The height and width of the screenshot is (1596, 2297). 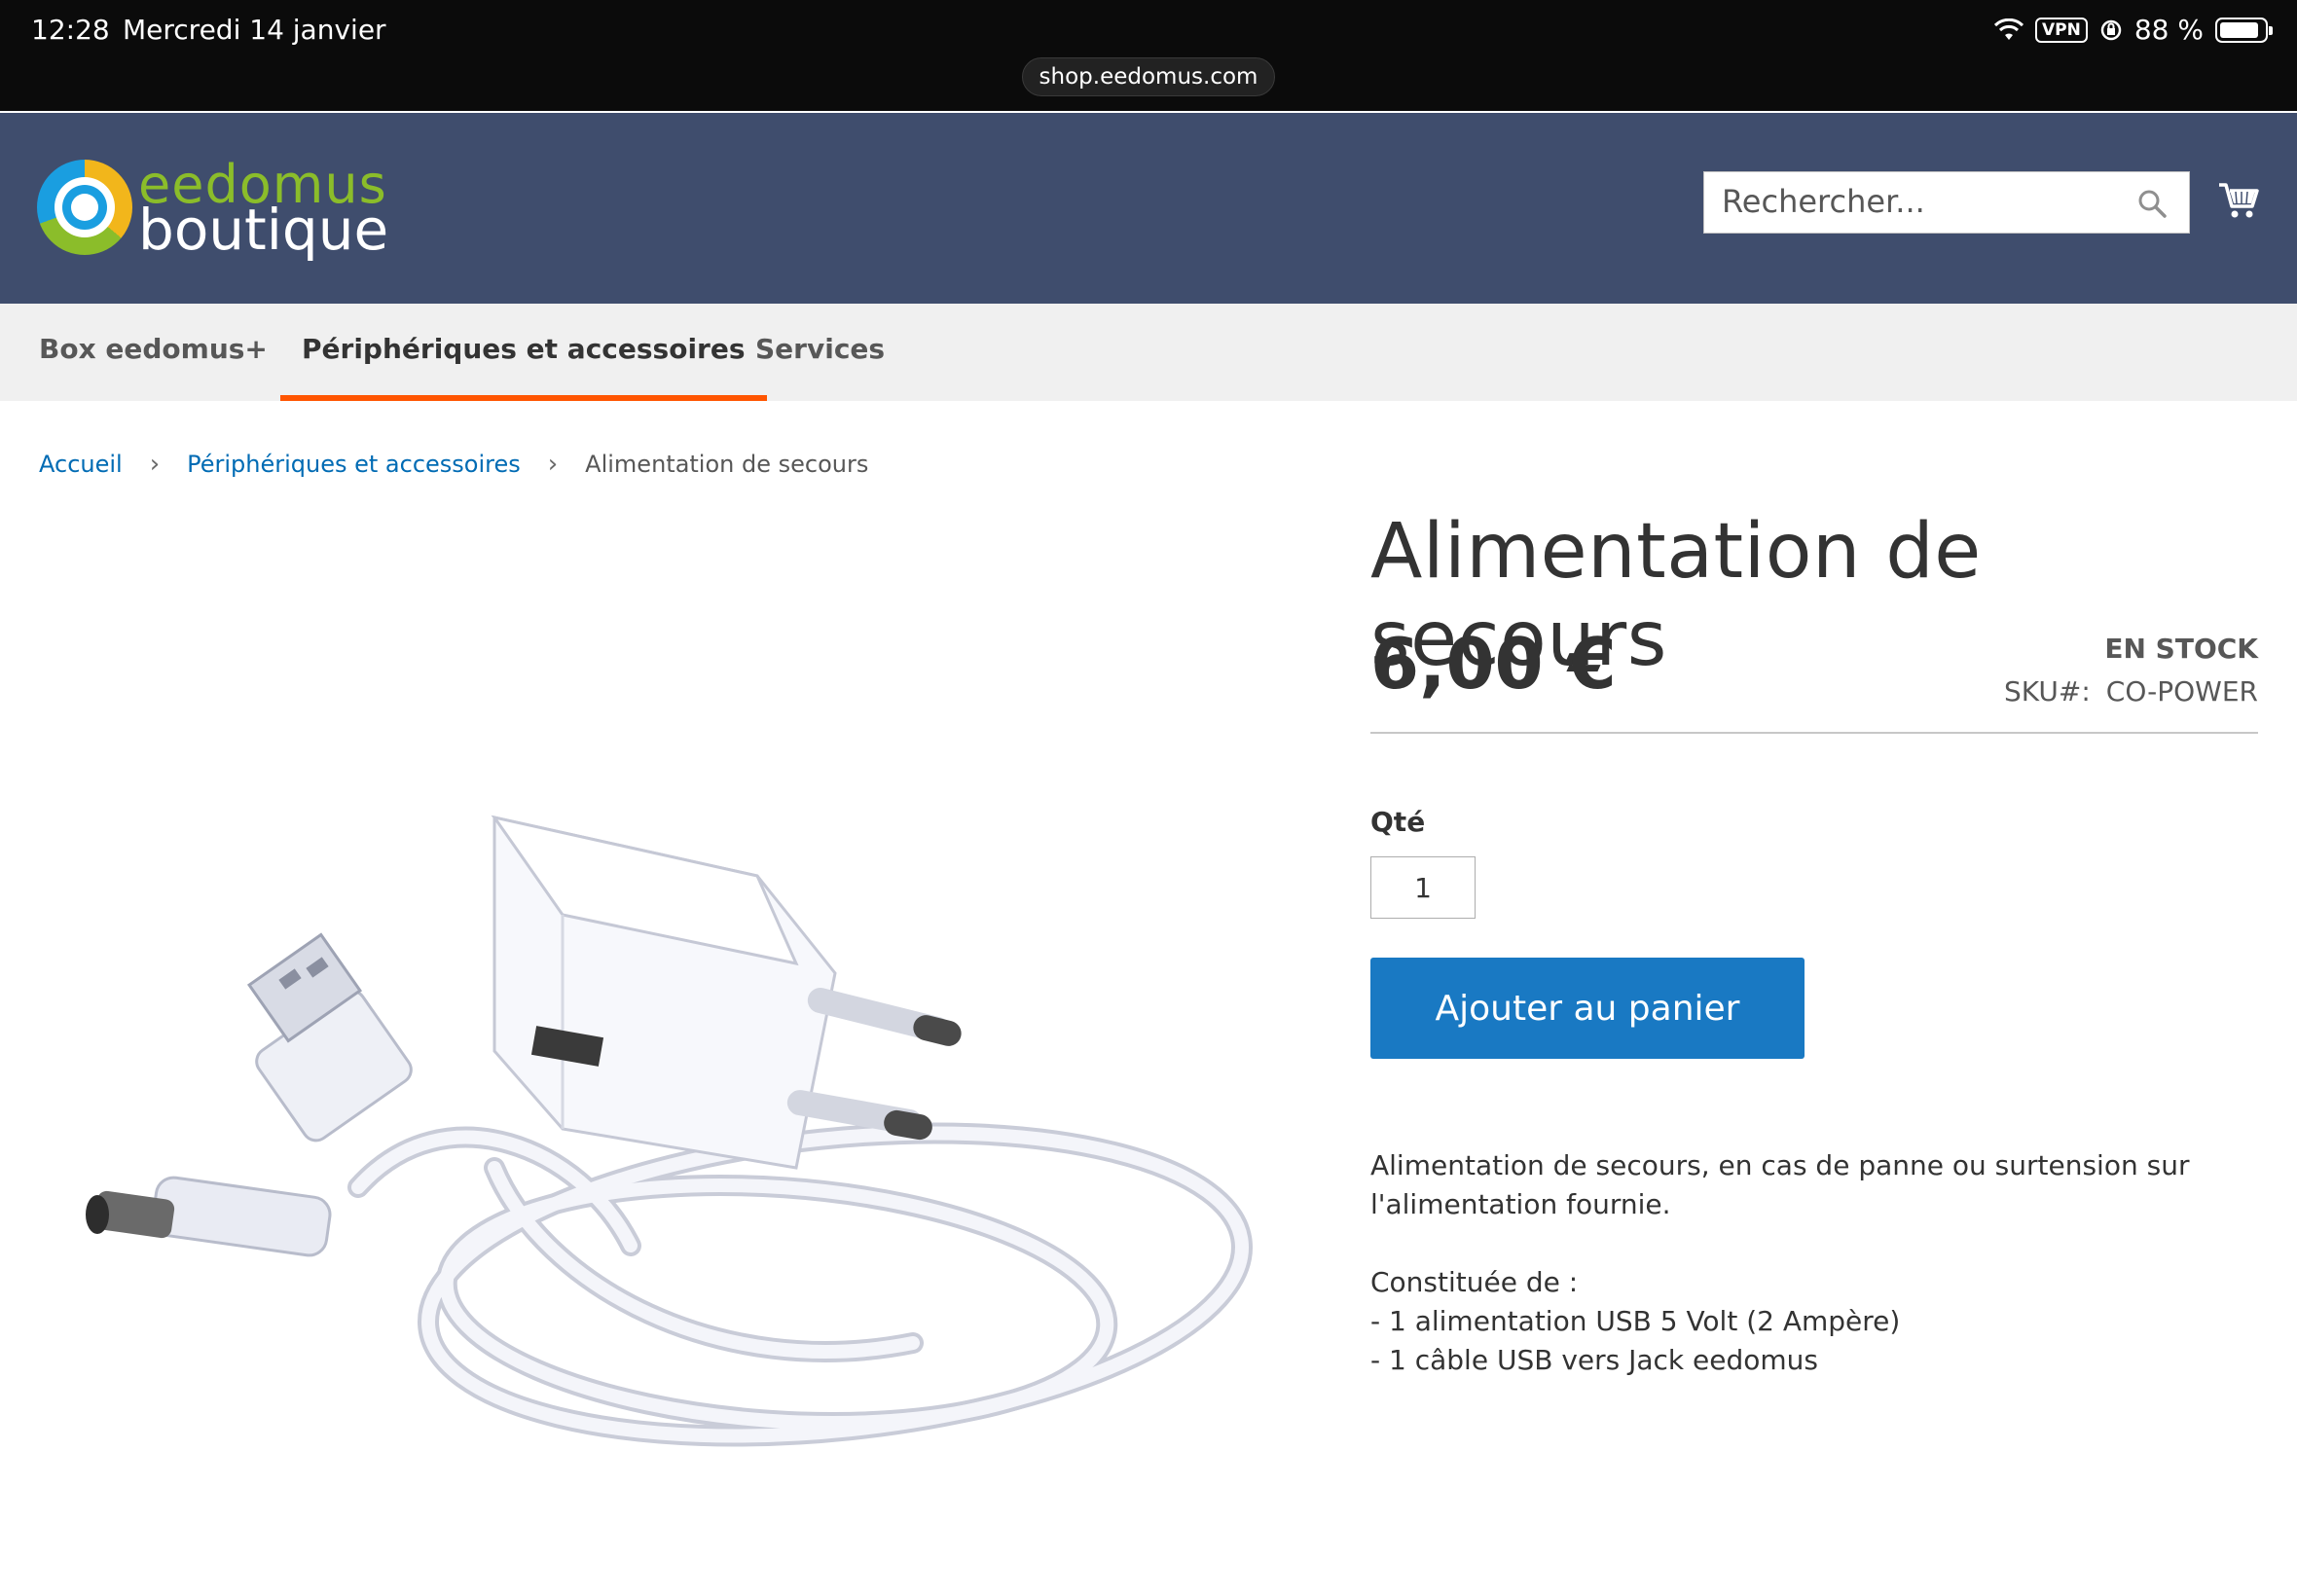 I want to click on stock-status: EN STOCK, so click(x=2181, y=649).